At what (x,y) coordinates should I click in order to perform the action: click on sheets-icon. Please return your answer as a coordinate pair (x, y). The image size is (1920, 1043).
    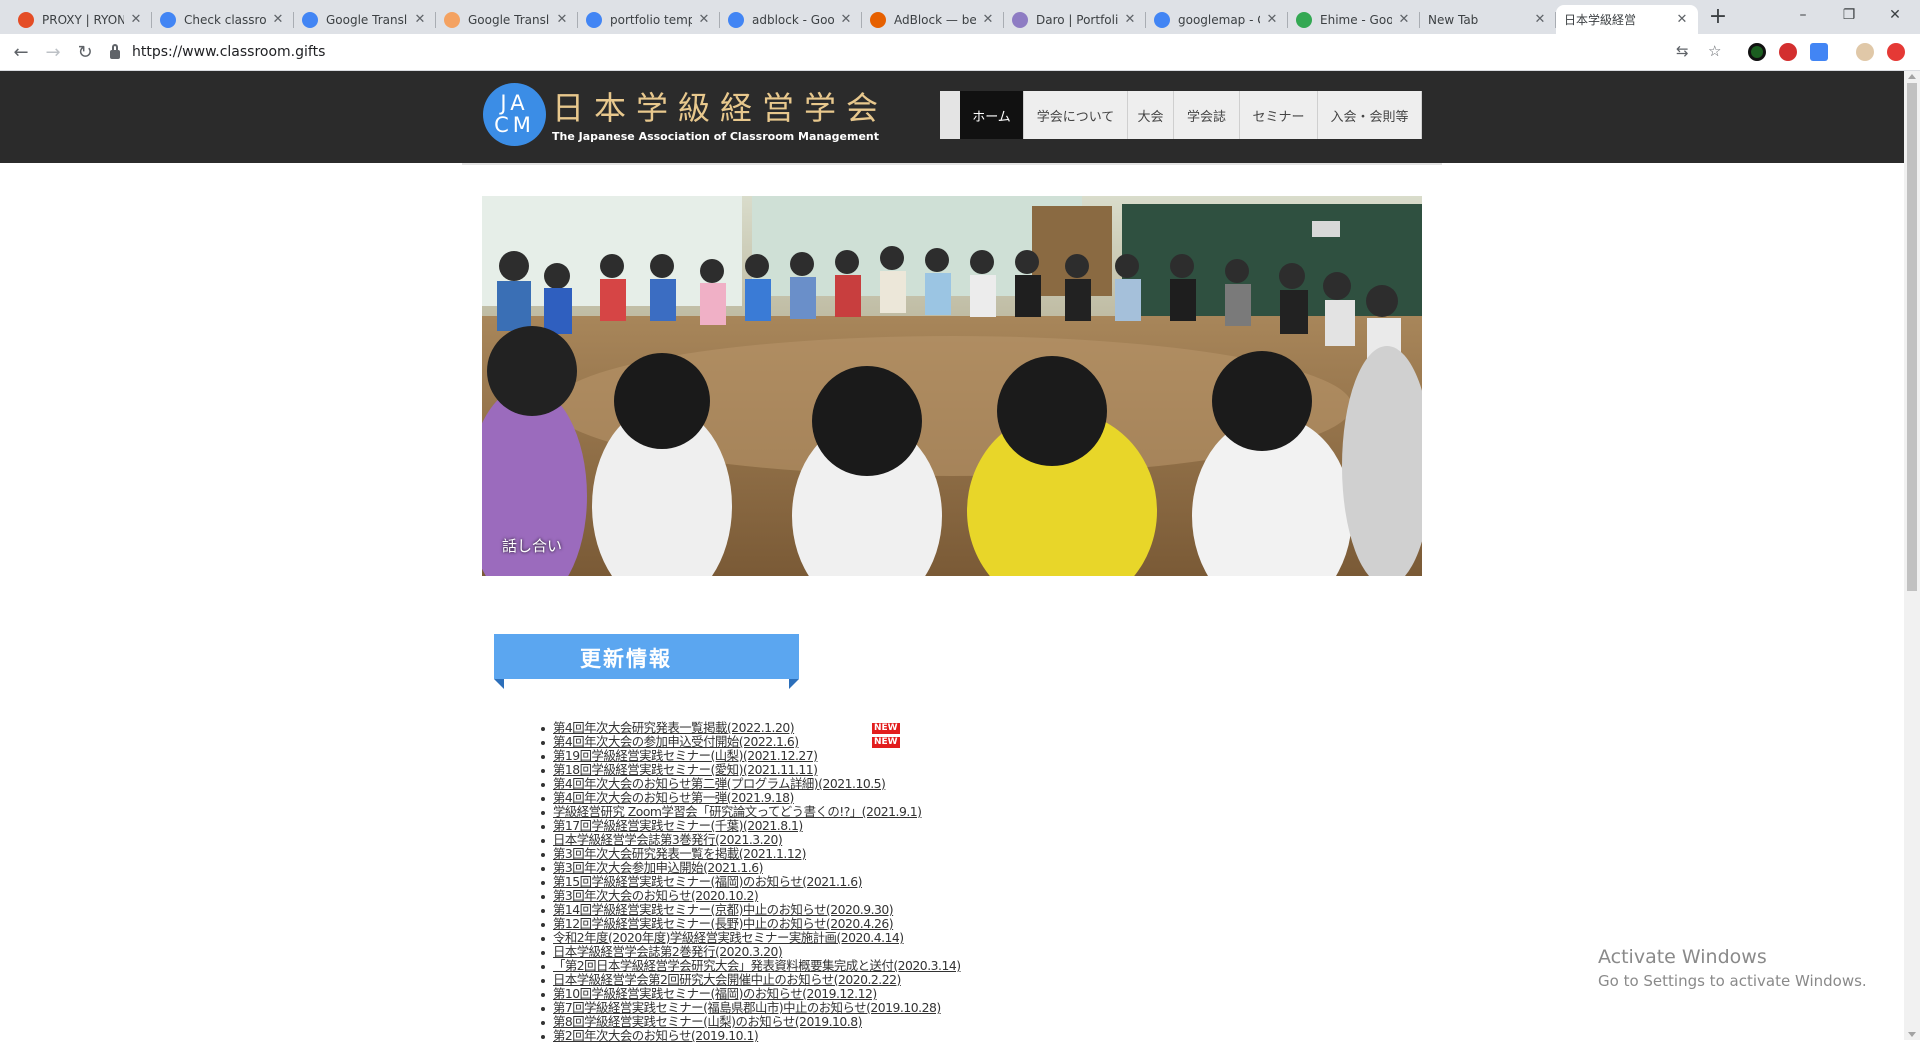
    Looking at the image, I should click on (452, 19).